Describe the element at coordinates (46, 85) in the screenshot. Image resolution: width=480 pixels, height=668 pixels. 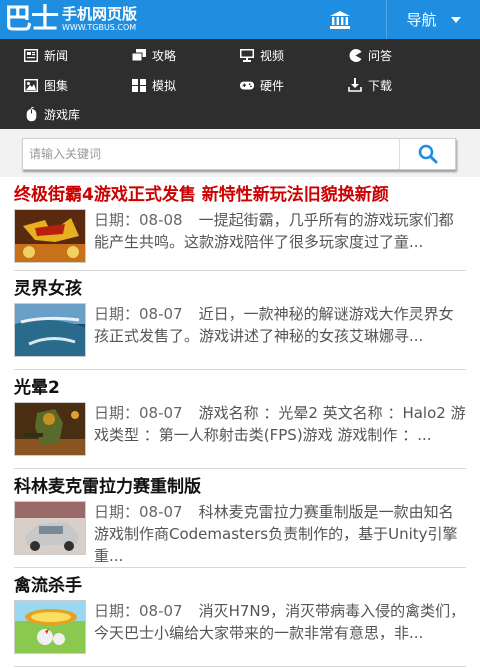
I see `menu-item-gallery: 图集` at that location.